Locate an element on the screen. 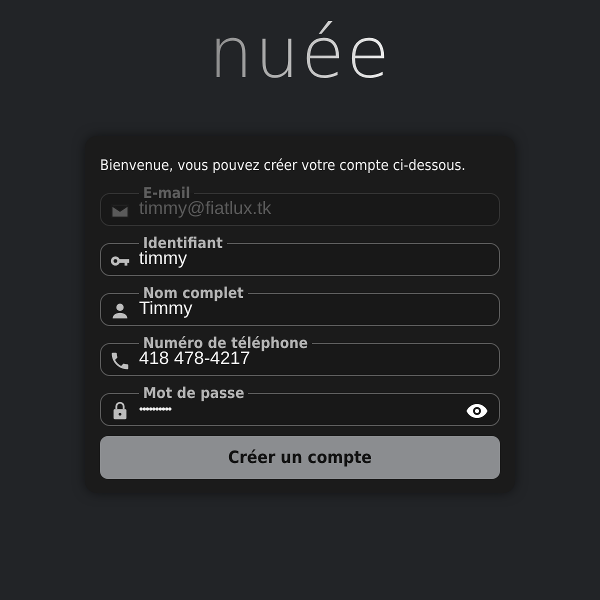  field-value: •••••••••• is located at coordinates (155, 409).